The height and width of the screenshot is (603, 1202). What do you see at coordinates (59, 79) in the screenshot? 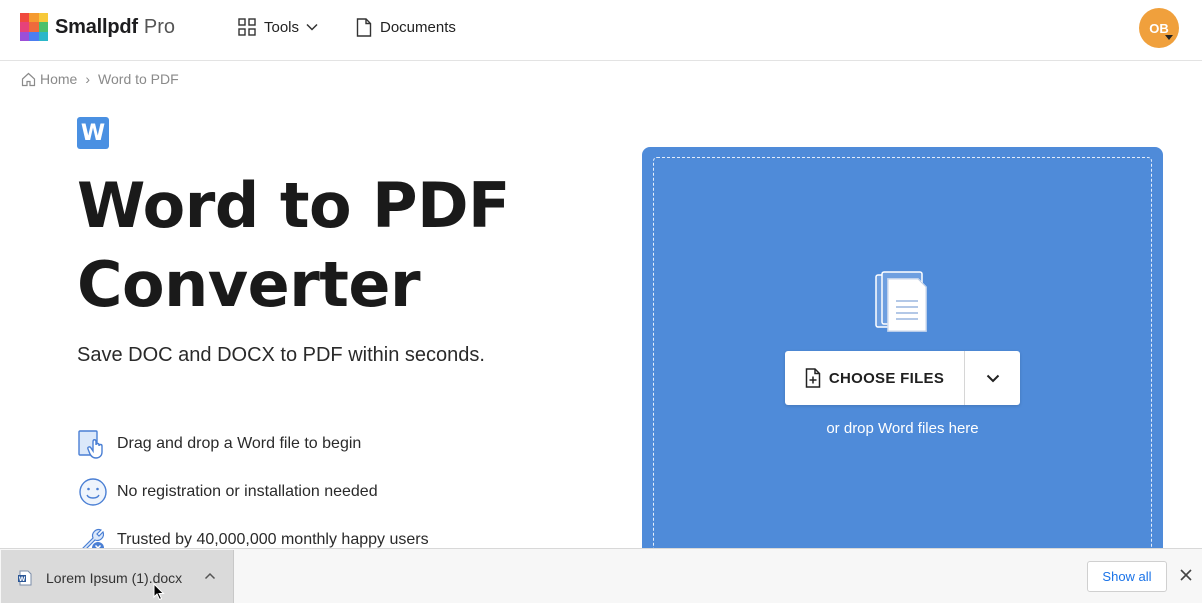
I see `breadcrumb-home-label: Home` at bounding box center [59, 79].